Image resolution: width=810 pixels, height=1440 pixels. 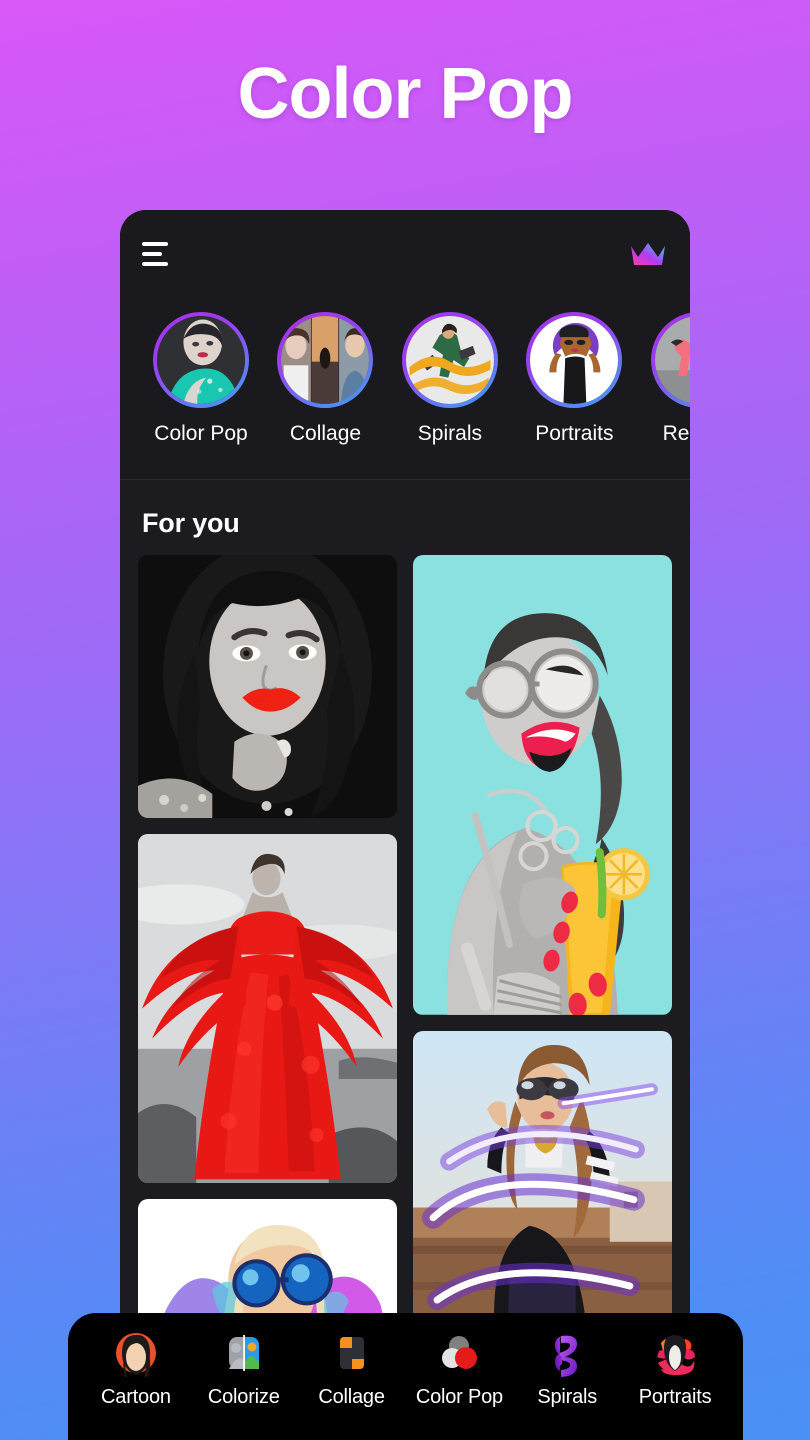 I want to click on category-thumb-collage, so click(x=325, y=360).